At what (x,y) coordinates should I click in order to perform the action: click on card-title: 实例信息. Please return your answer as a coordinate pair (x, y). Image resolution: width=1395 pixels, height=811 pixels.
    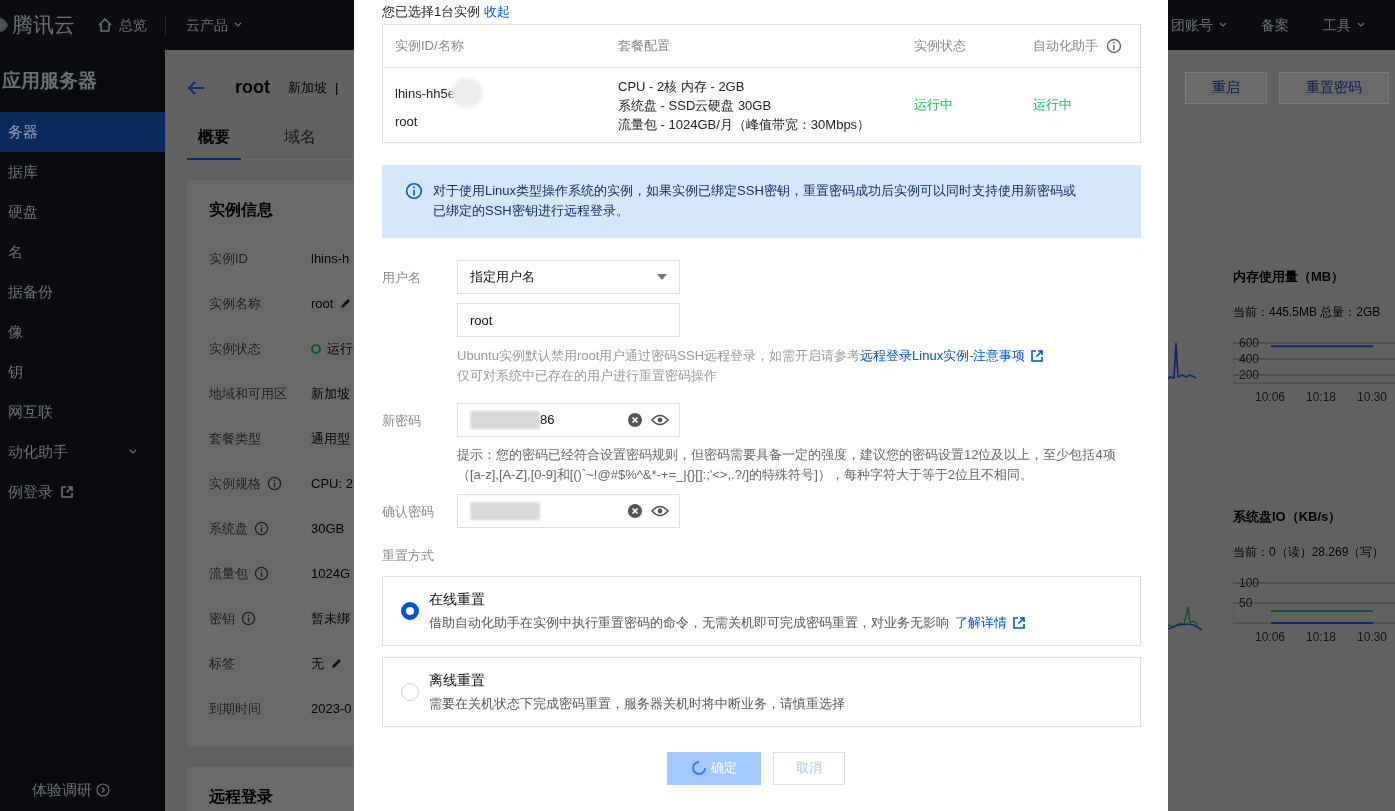
    Looking at the image, I should click on (241, 210).